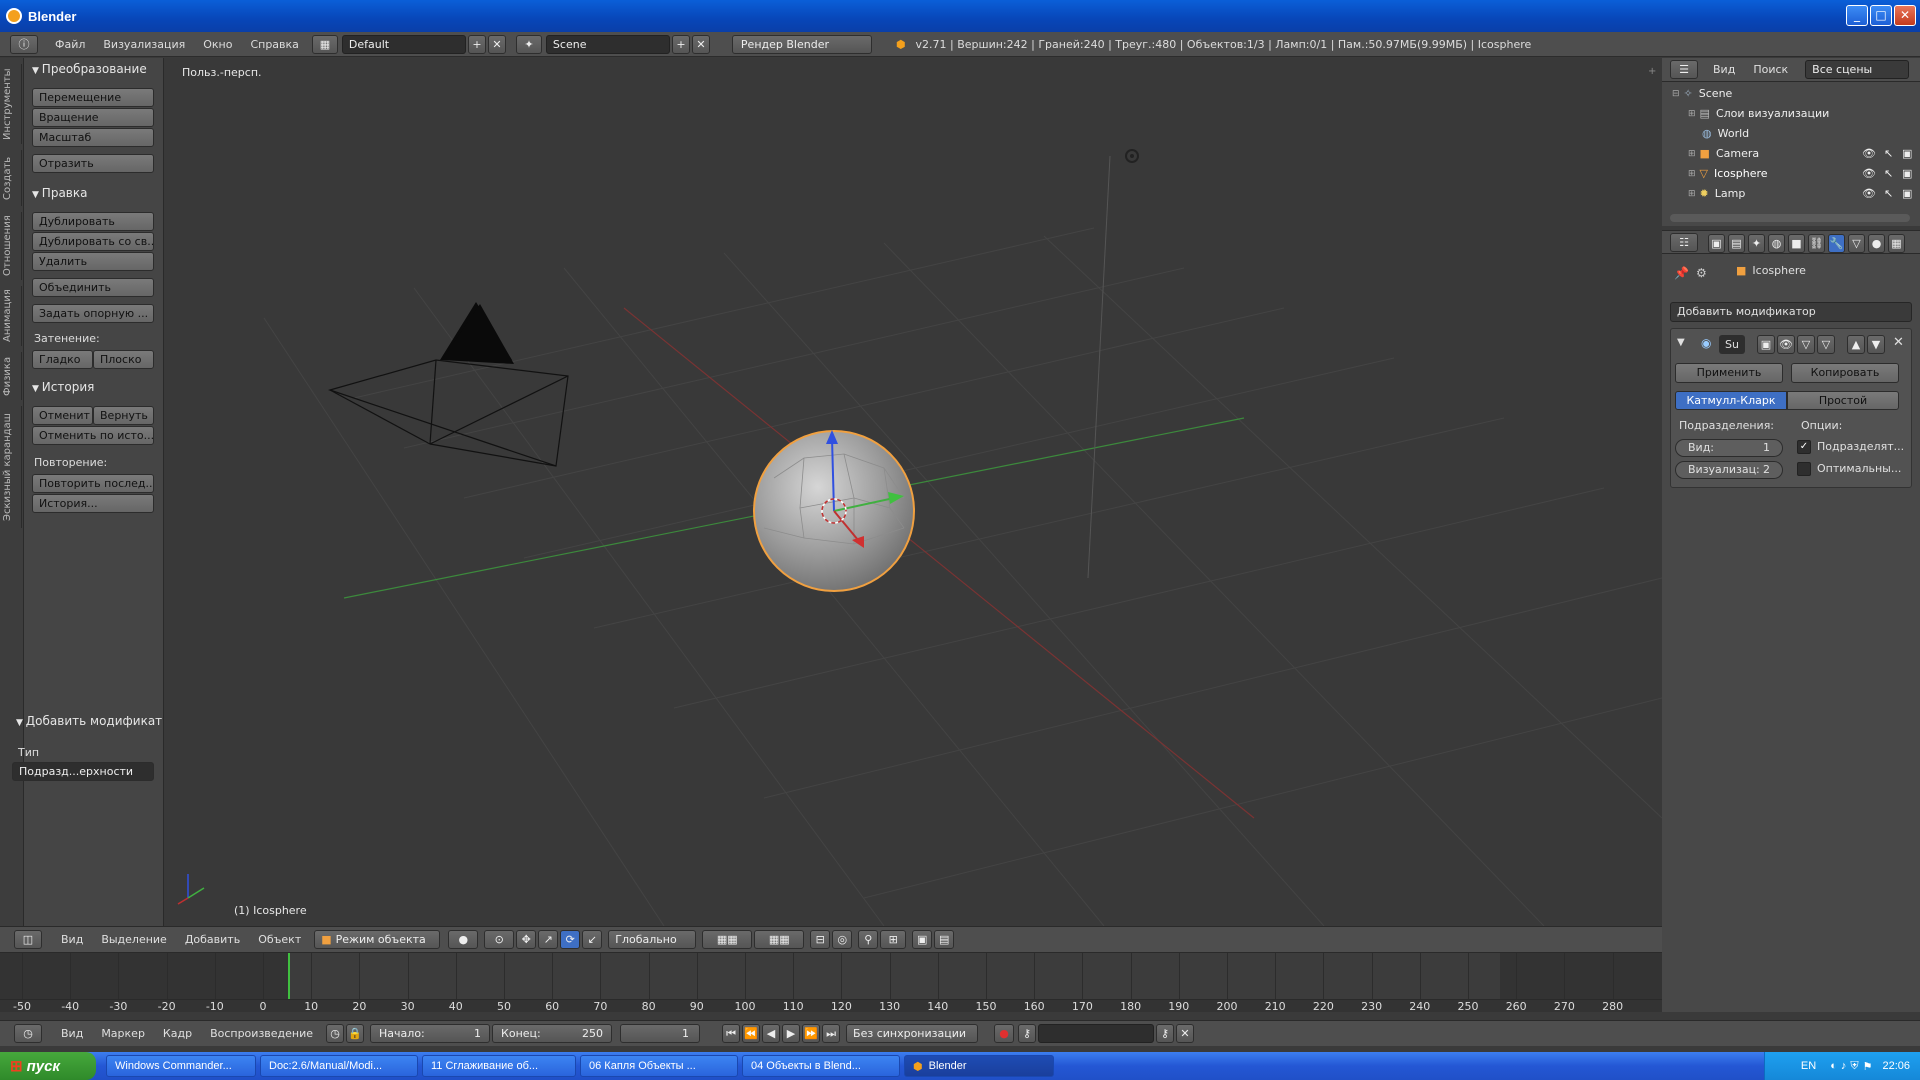 This screenshot has width=1920, height=1080. I want to click on jump-prev-key-icon: ⏪, so click(751, 1033).